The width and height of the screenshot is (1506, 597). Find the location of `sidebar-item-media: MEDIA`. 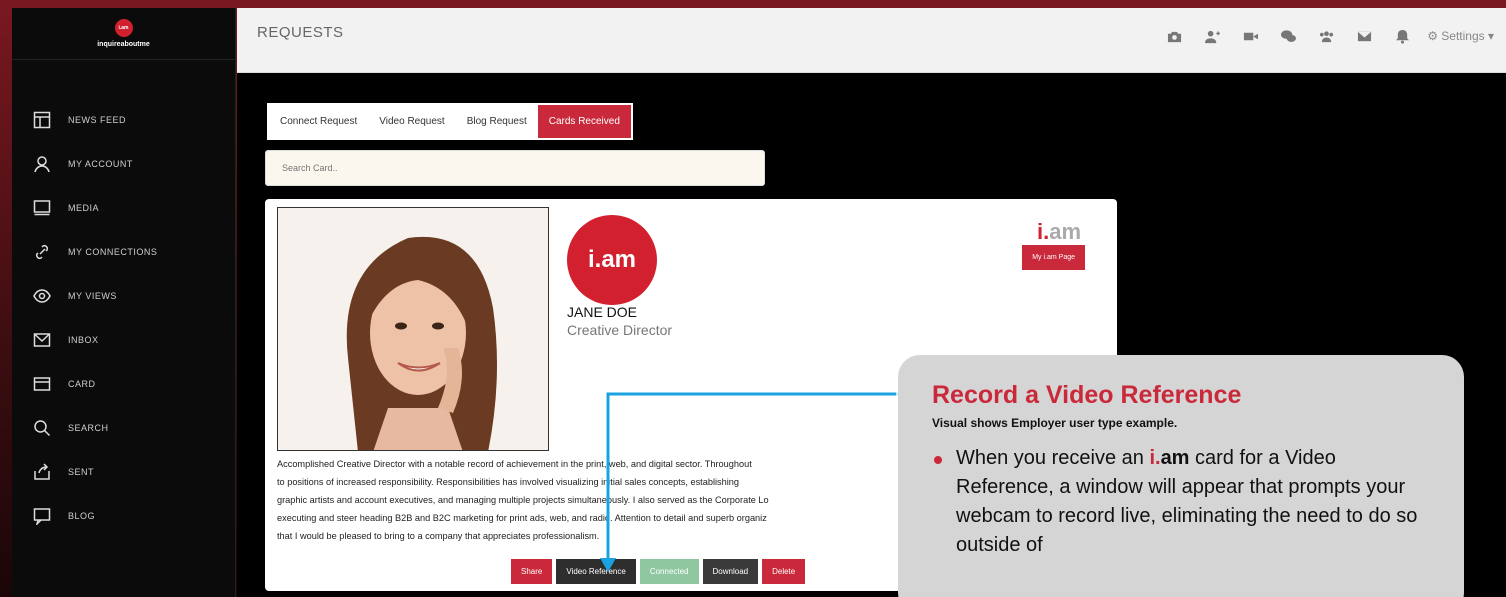

sidebar-item-media: MEDIA is located at coordinates (123, 208).